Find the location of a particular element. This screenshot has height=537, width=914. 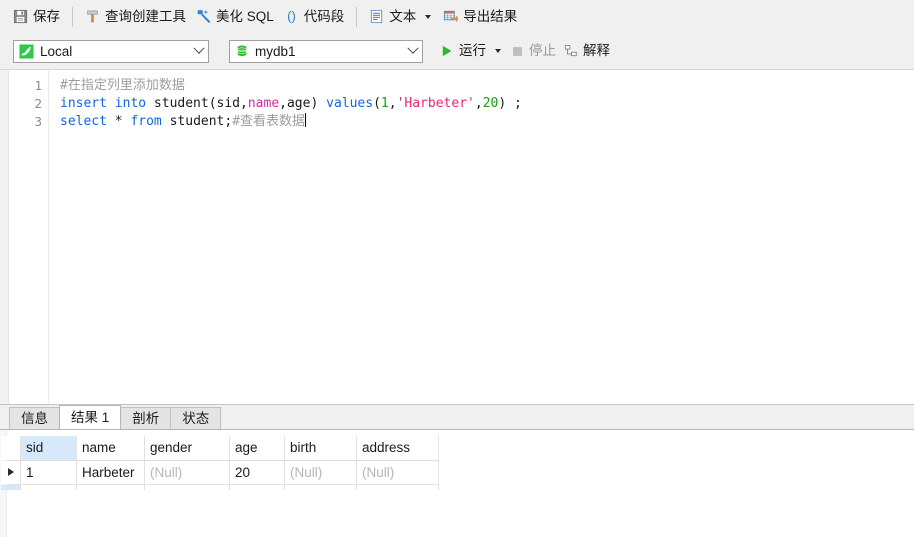

grid-column-header-gender: gender is located at coordinates (187, 448).